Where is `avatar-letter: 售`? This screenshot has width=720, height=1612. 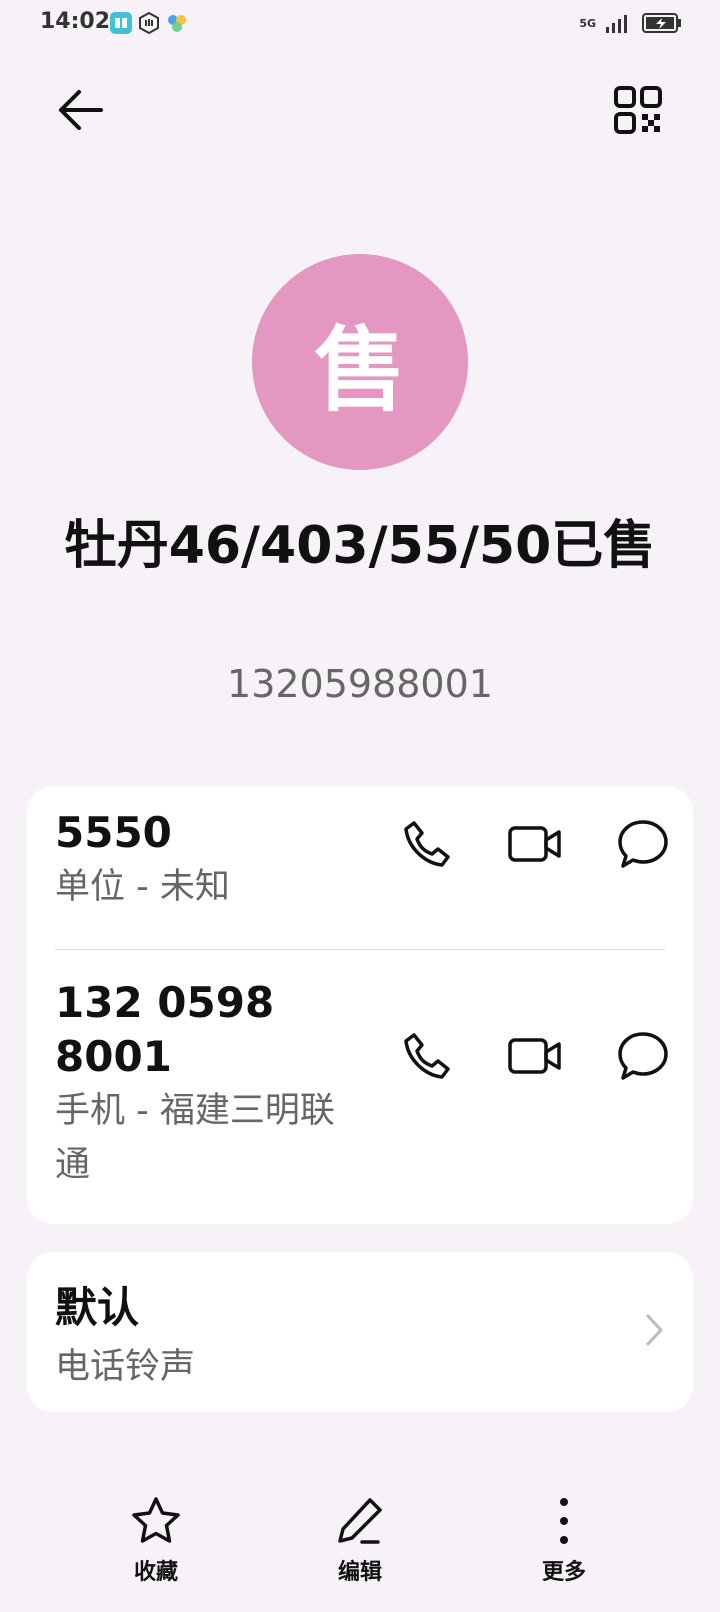 avatar-letter: 售 is located at coordinates (359, 370).